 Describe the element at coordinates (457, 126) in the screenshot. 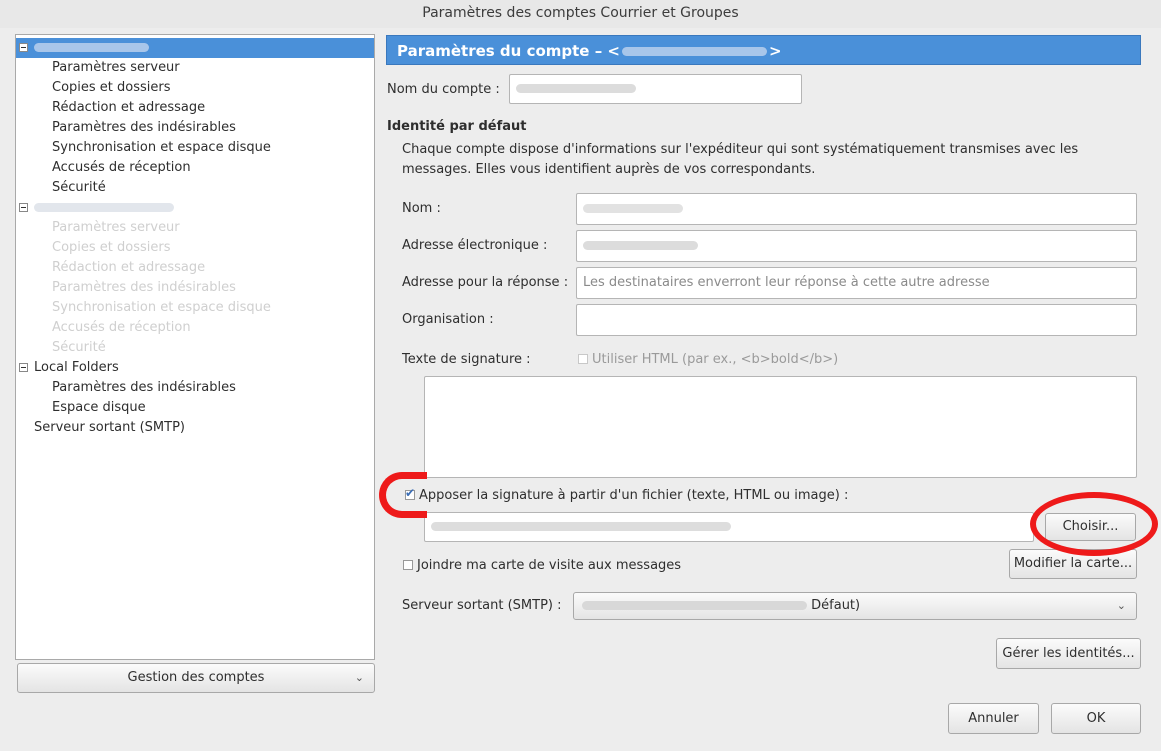

I see `identity-heading: Identité par défaut` at that location.